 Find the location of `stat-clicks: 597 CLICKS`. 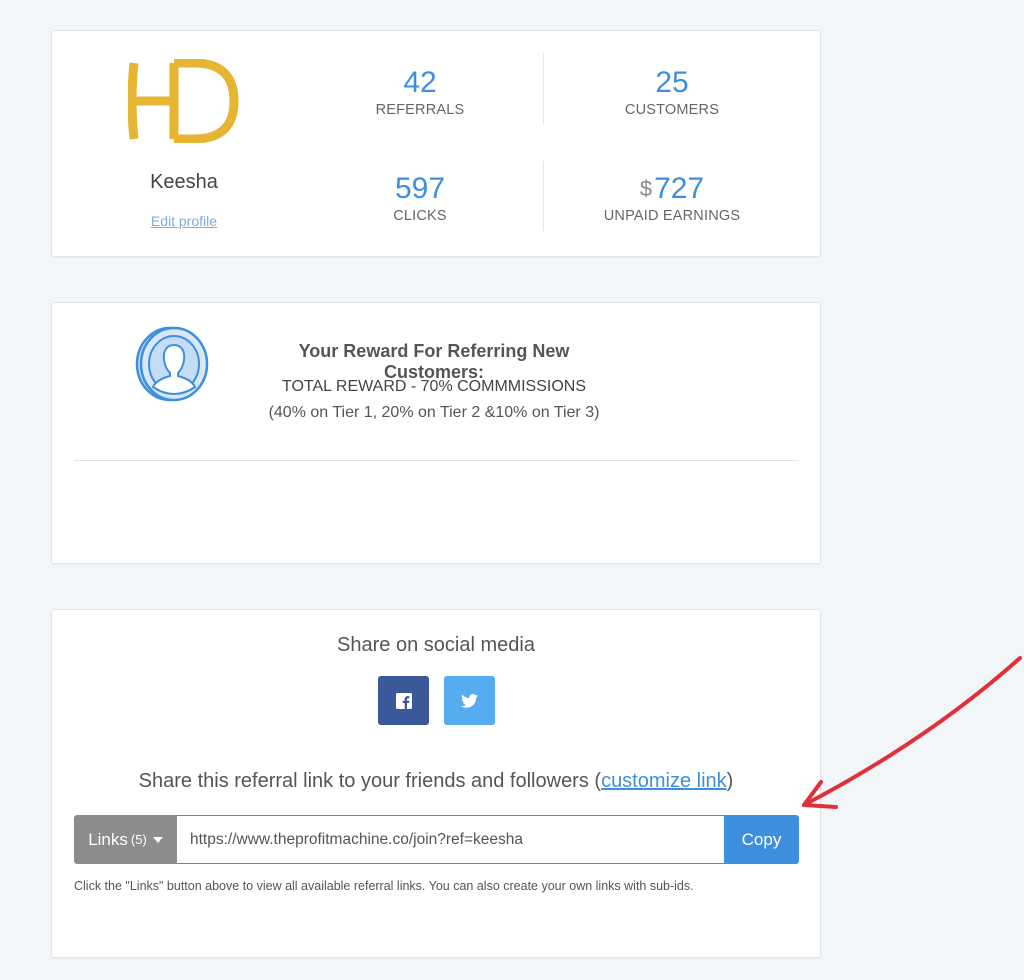

stat-clicks: 597 CLICKS is located at coordinates (420, 197).